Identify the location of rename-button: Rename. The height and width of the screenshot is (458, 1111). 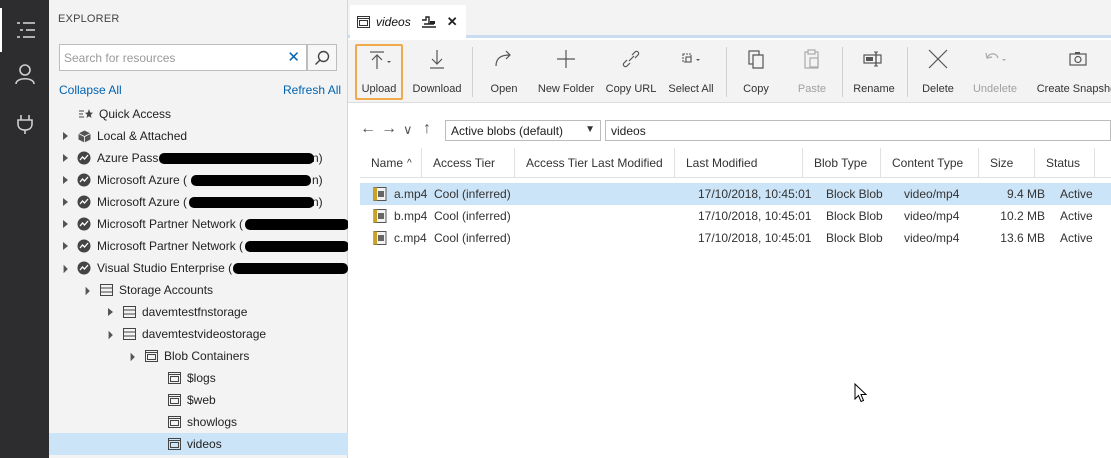
(874, 72).